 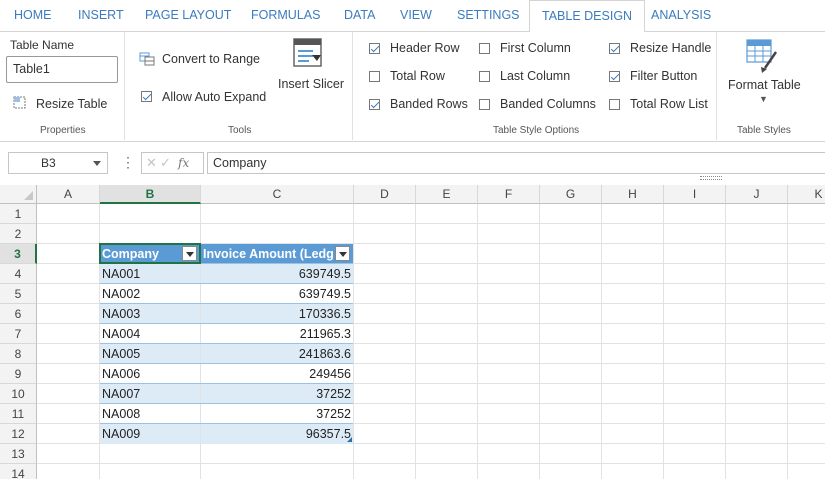 I want to click on name-box: B3, so click(x=58, y=163).